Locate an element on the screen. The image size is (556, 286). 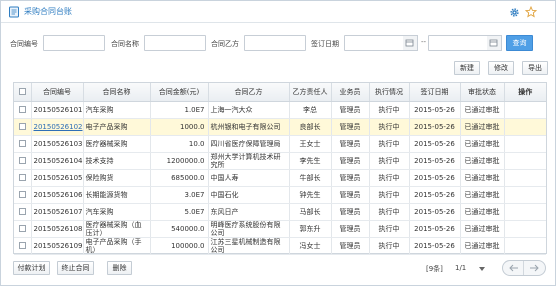
pager is located at coordinates (524, 268).